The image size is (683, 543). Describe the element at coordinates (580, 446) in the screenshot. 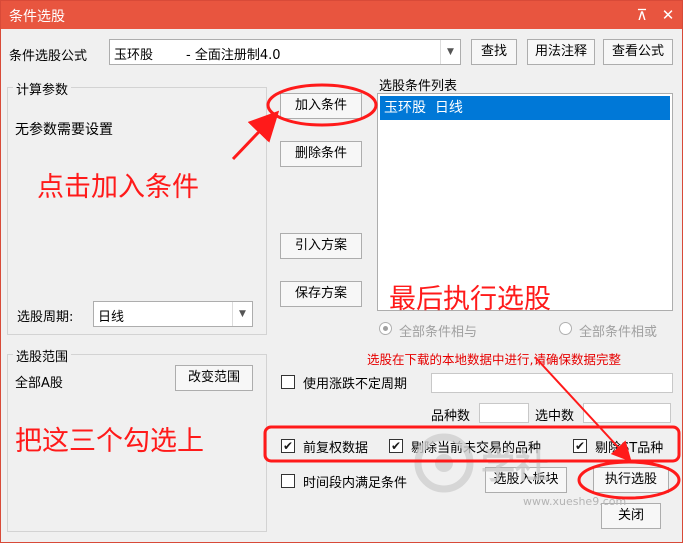

I see `exclude-st-checkbox: ✔` at that location.